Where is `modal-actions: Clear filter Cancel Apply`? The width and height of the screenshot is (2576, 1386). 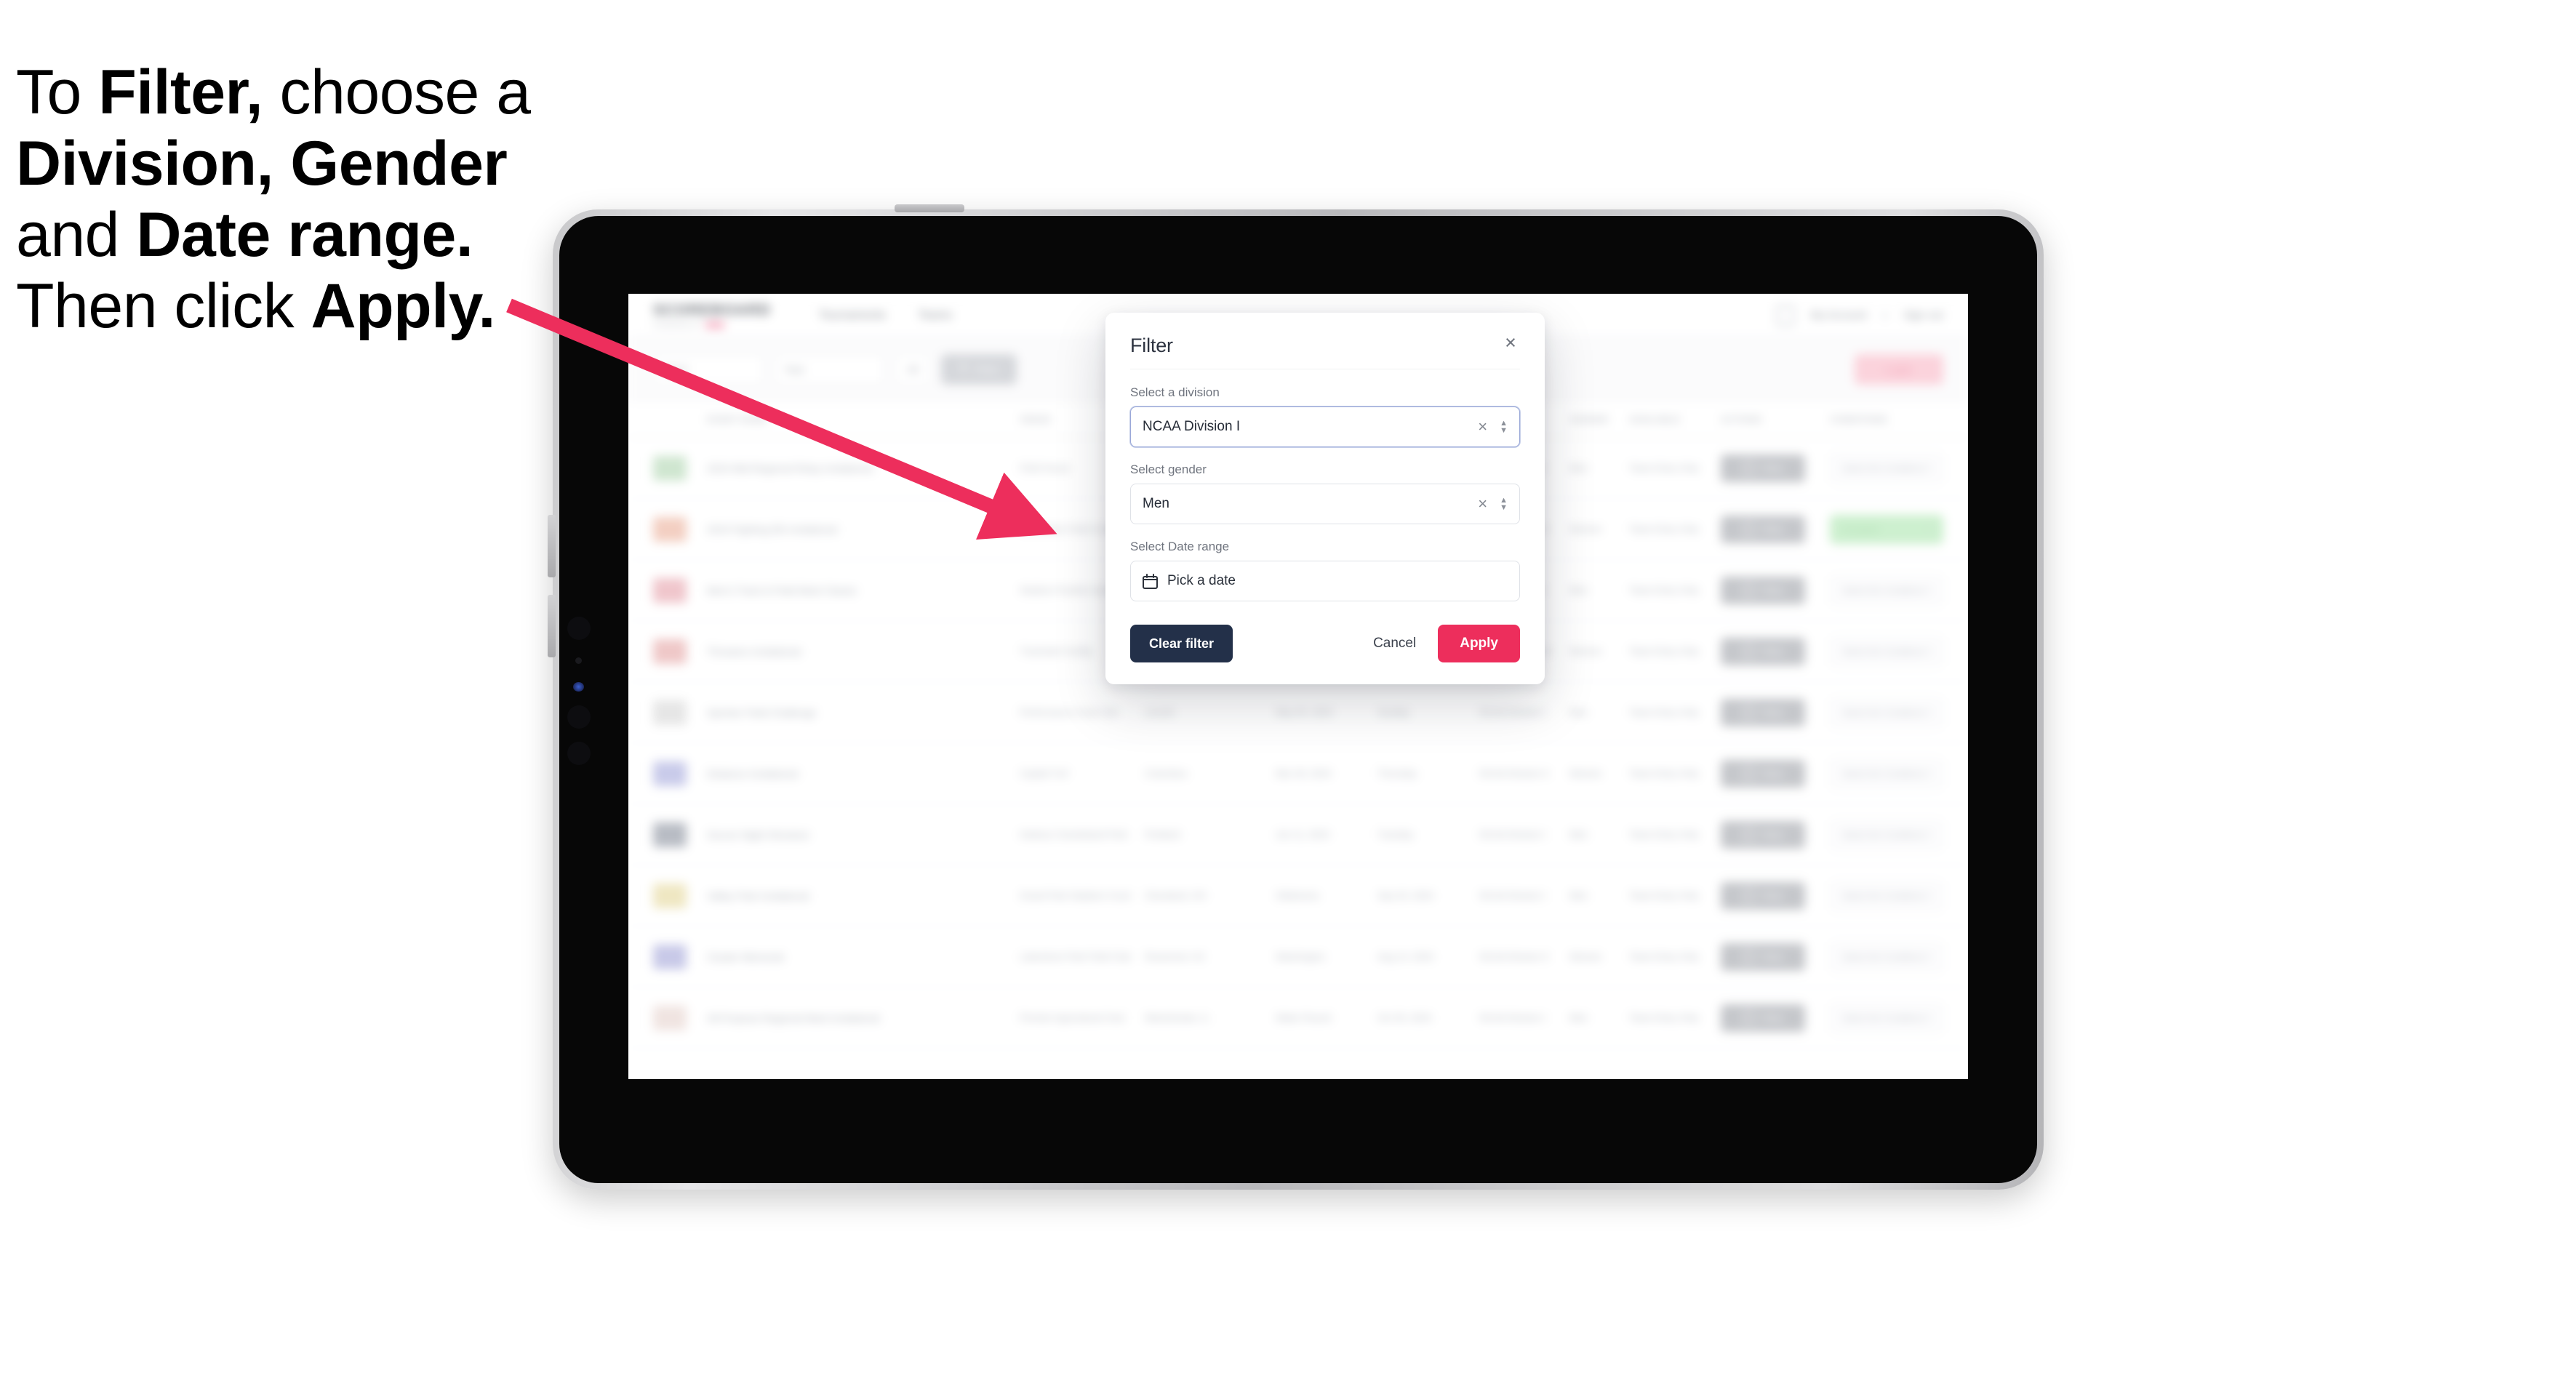
modal-actions: Clear filter Cancel Apply is located at coordinates (1325, 643).